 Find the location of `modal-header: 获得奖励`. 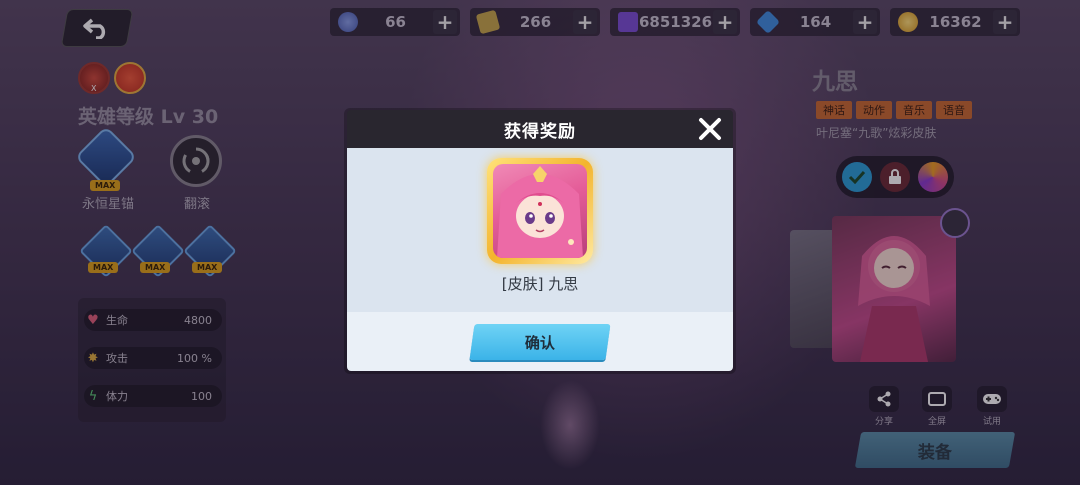

modal-header: 获得奖励 is located at coordinates (540, 129).